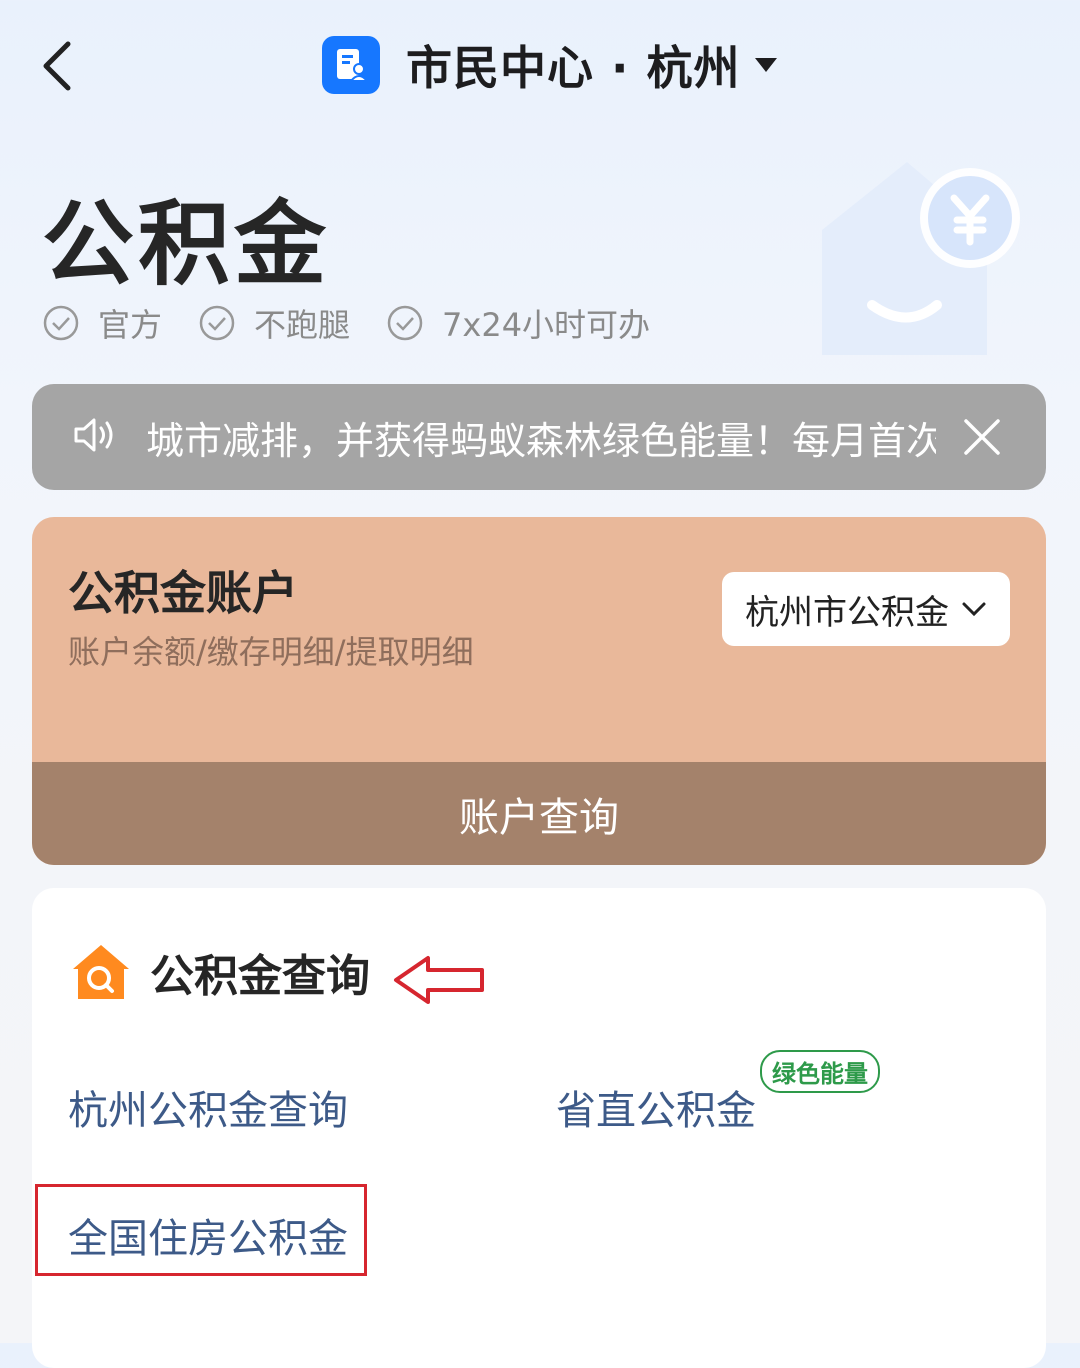 The image size is (1080, 1368). What do you see at coordinates (541, 440) in the screenshot?
I see `notice-text: 城市减排，并获得蚂蚁森林绿色能量！每月首次` at bounding box center [541, 440].